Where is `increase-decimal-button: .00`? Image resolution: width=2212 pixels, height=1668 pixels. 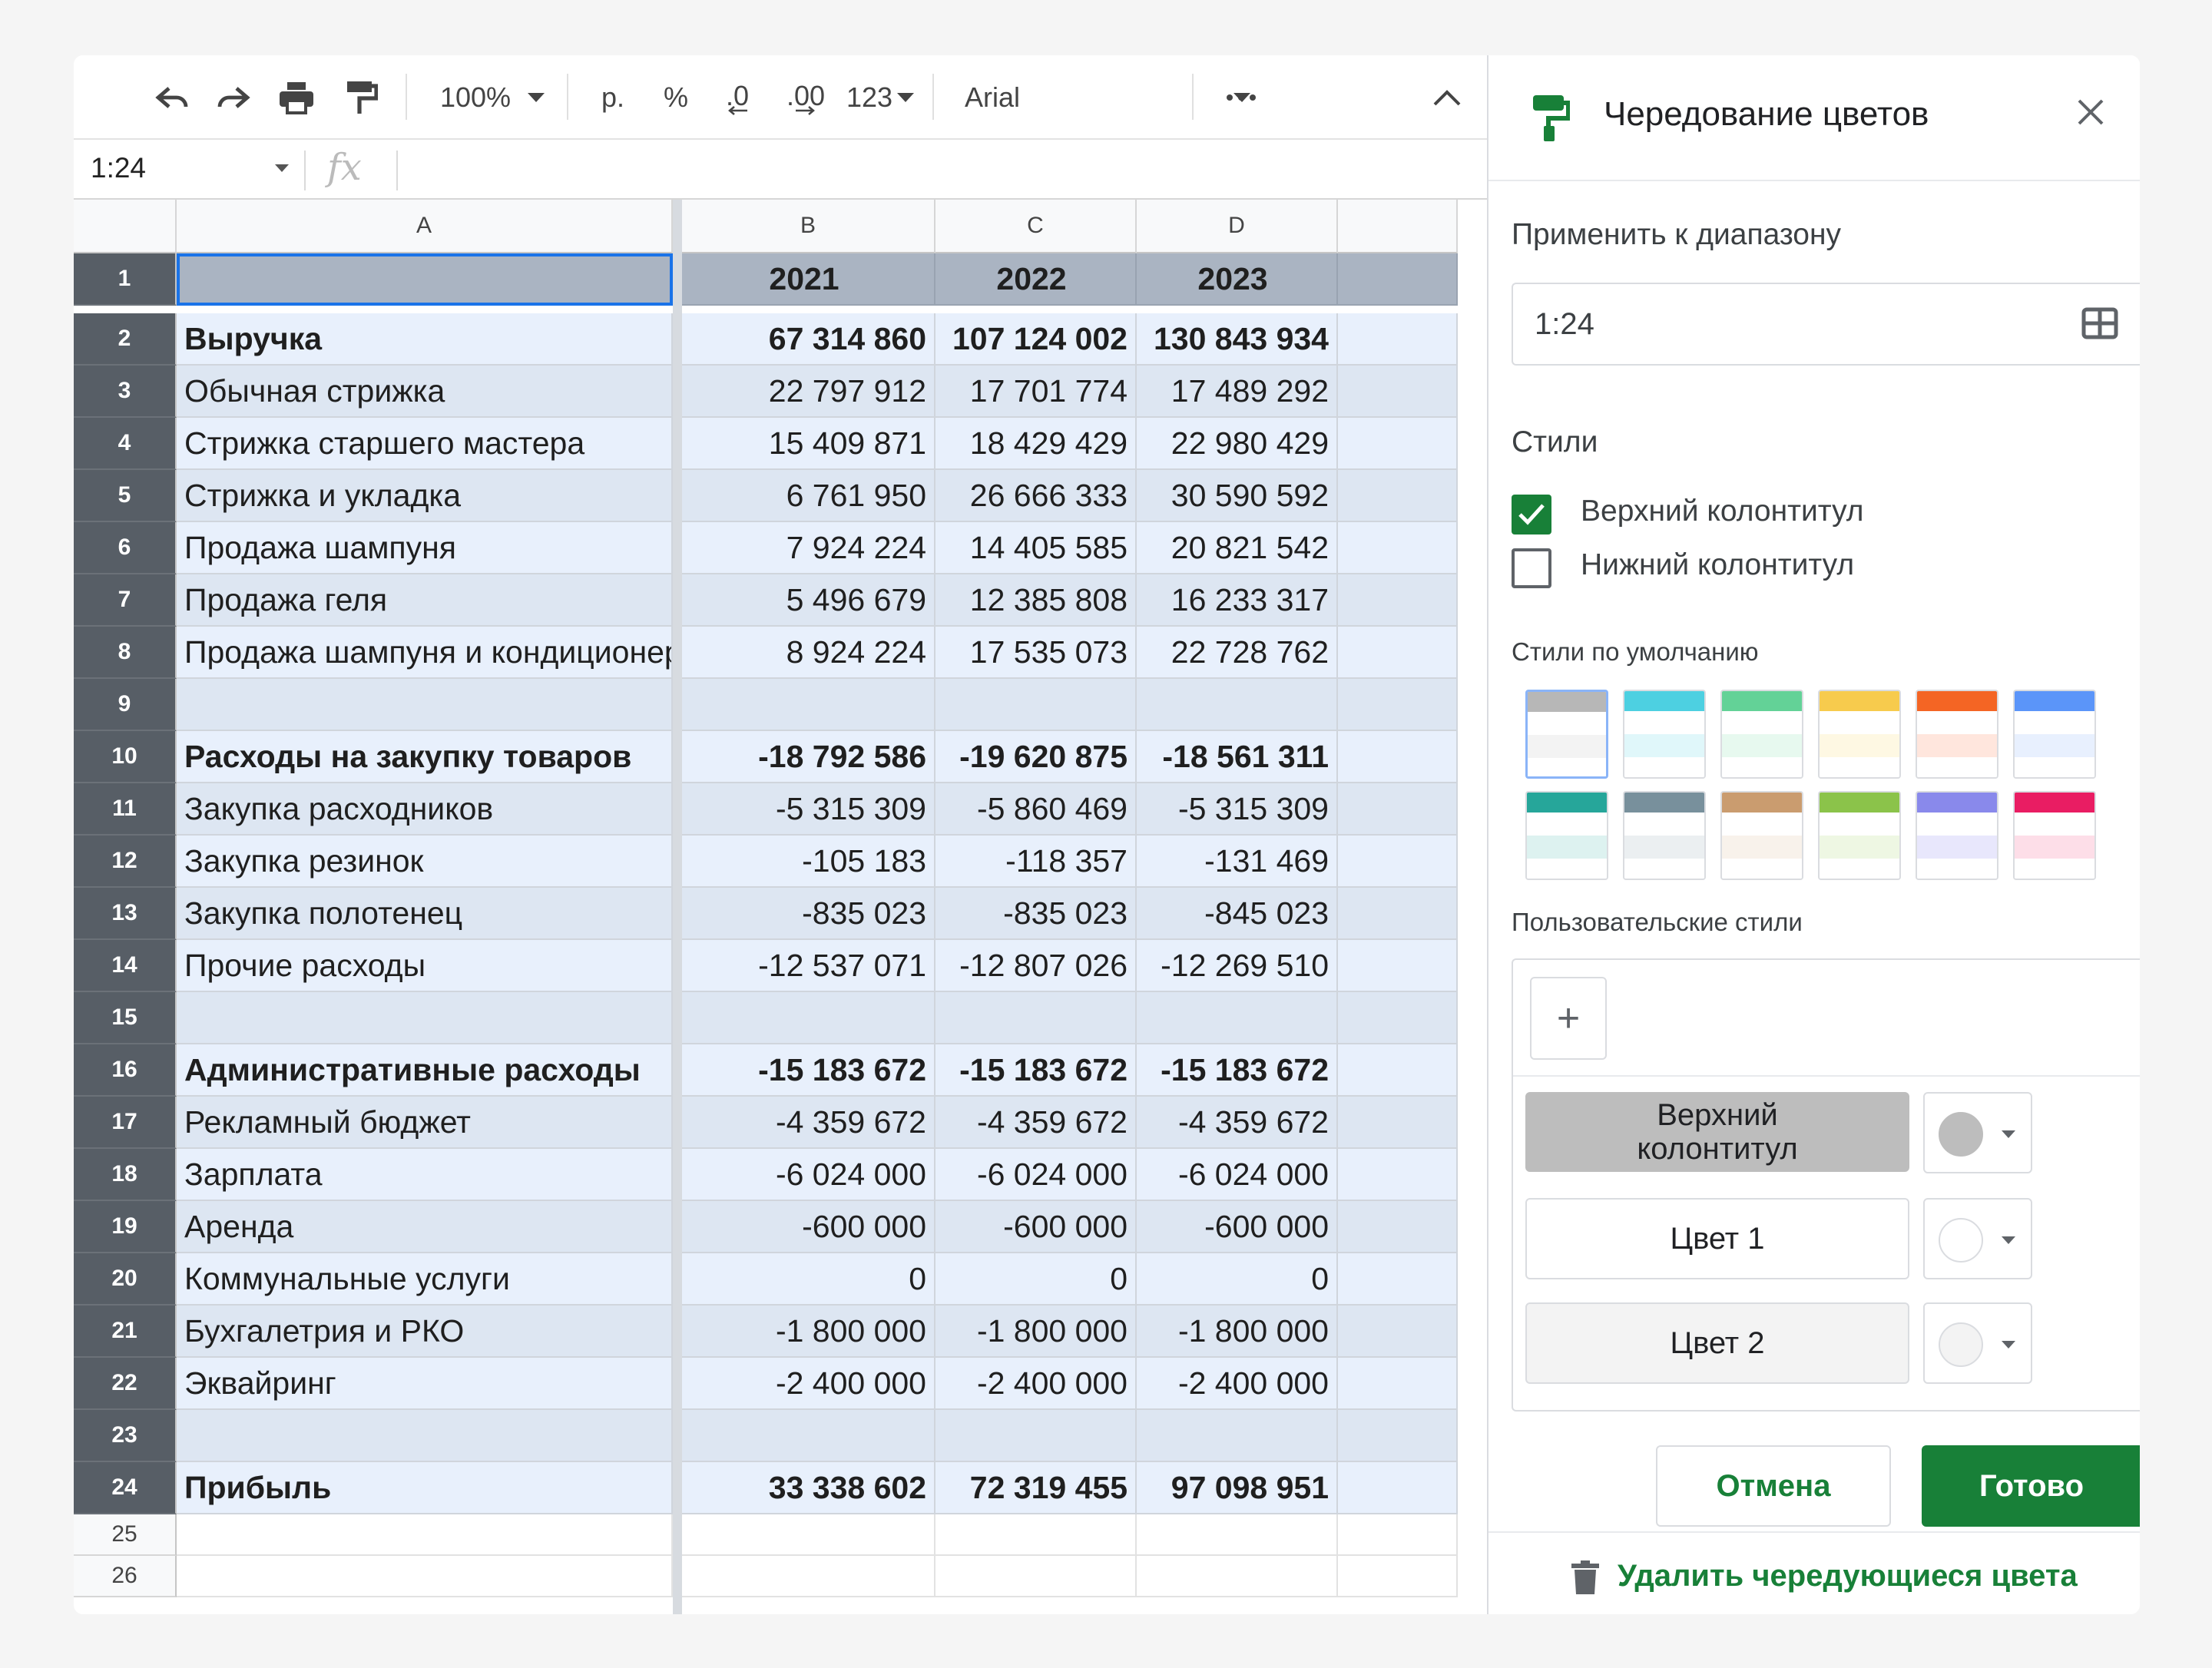 increase-decimal-button: .00 is located at coordinates (806, 97).